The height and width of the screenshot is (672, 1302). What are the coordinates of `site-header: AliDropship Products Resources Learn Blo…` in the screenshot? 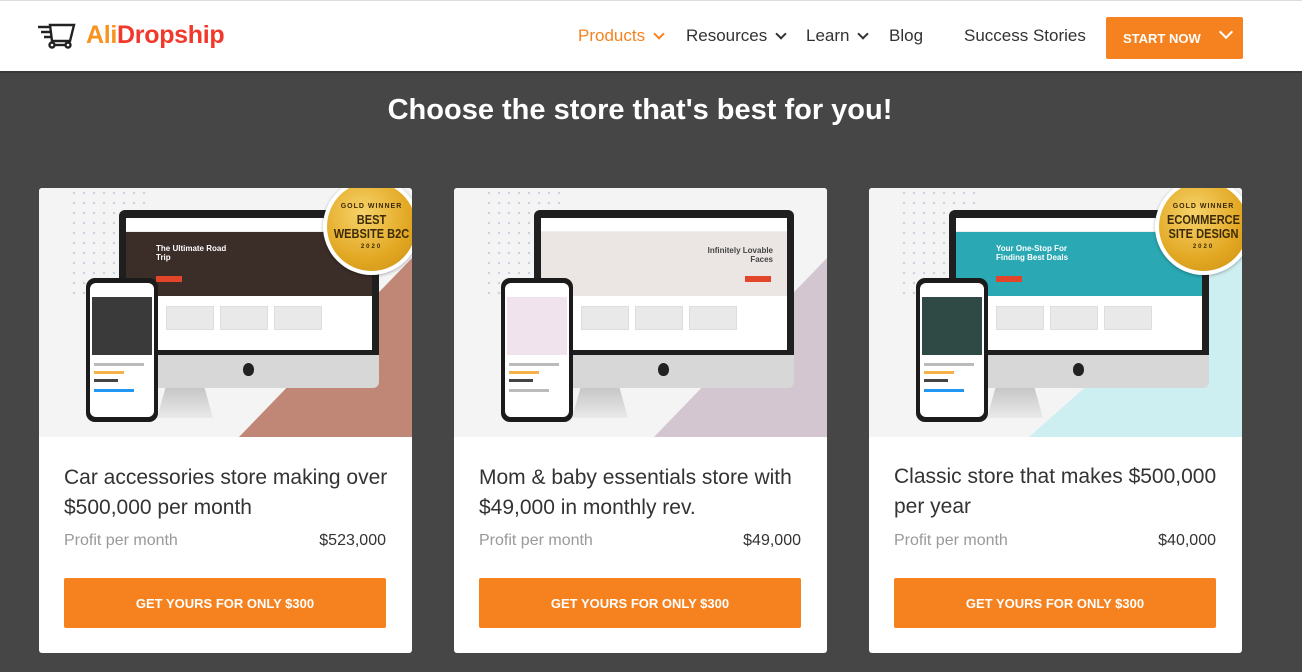 It's located at (651, 36).